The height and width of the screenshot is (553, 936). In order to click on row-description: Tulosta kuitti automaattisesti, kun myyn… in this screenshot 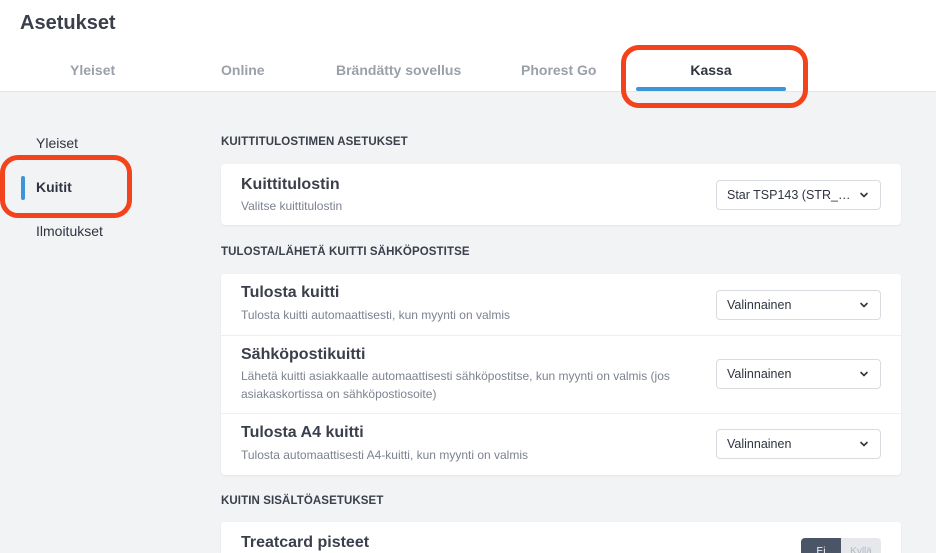, I will do `click(375, 315)`.